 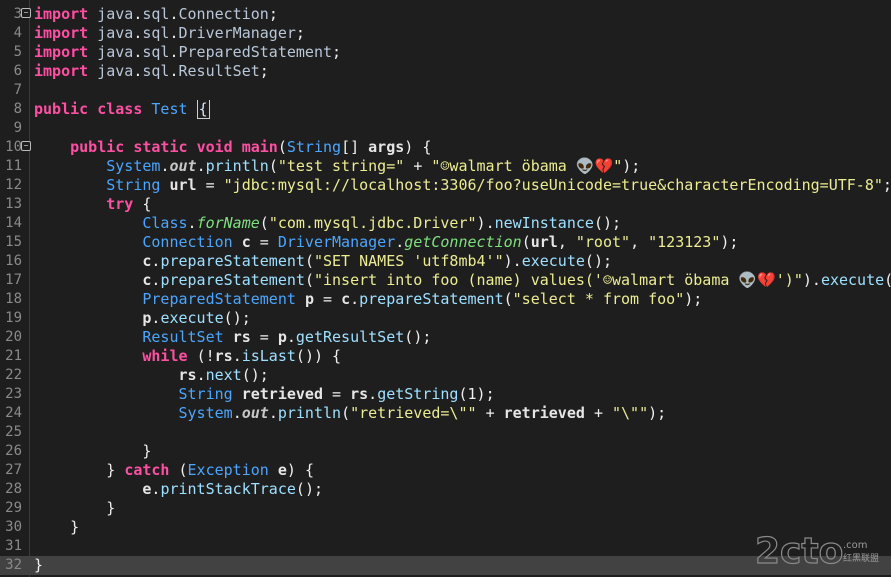 What do you see at coordinates (251, 147) in the screenshot?
I see `code-text: public static void main(String[] args) {` at bounding box center [251, 147].